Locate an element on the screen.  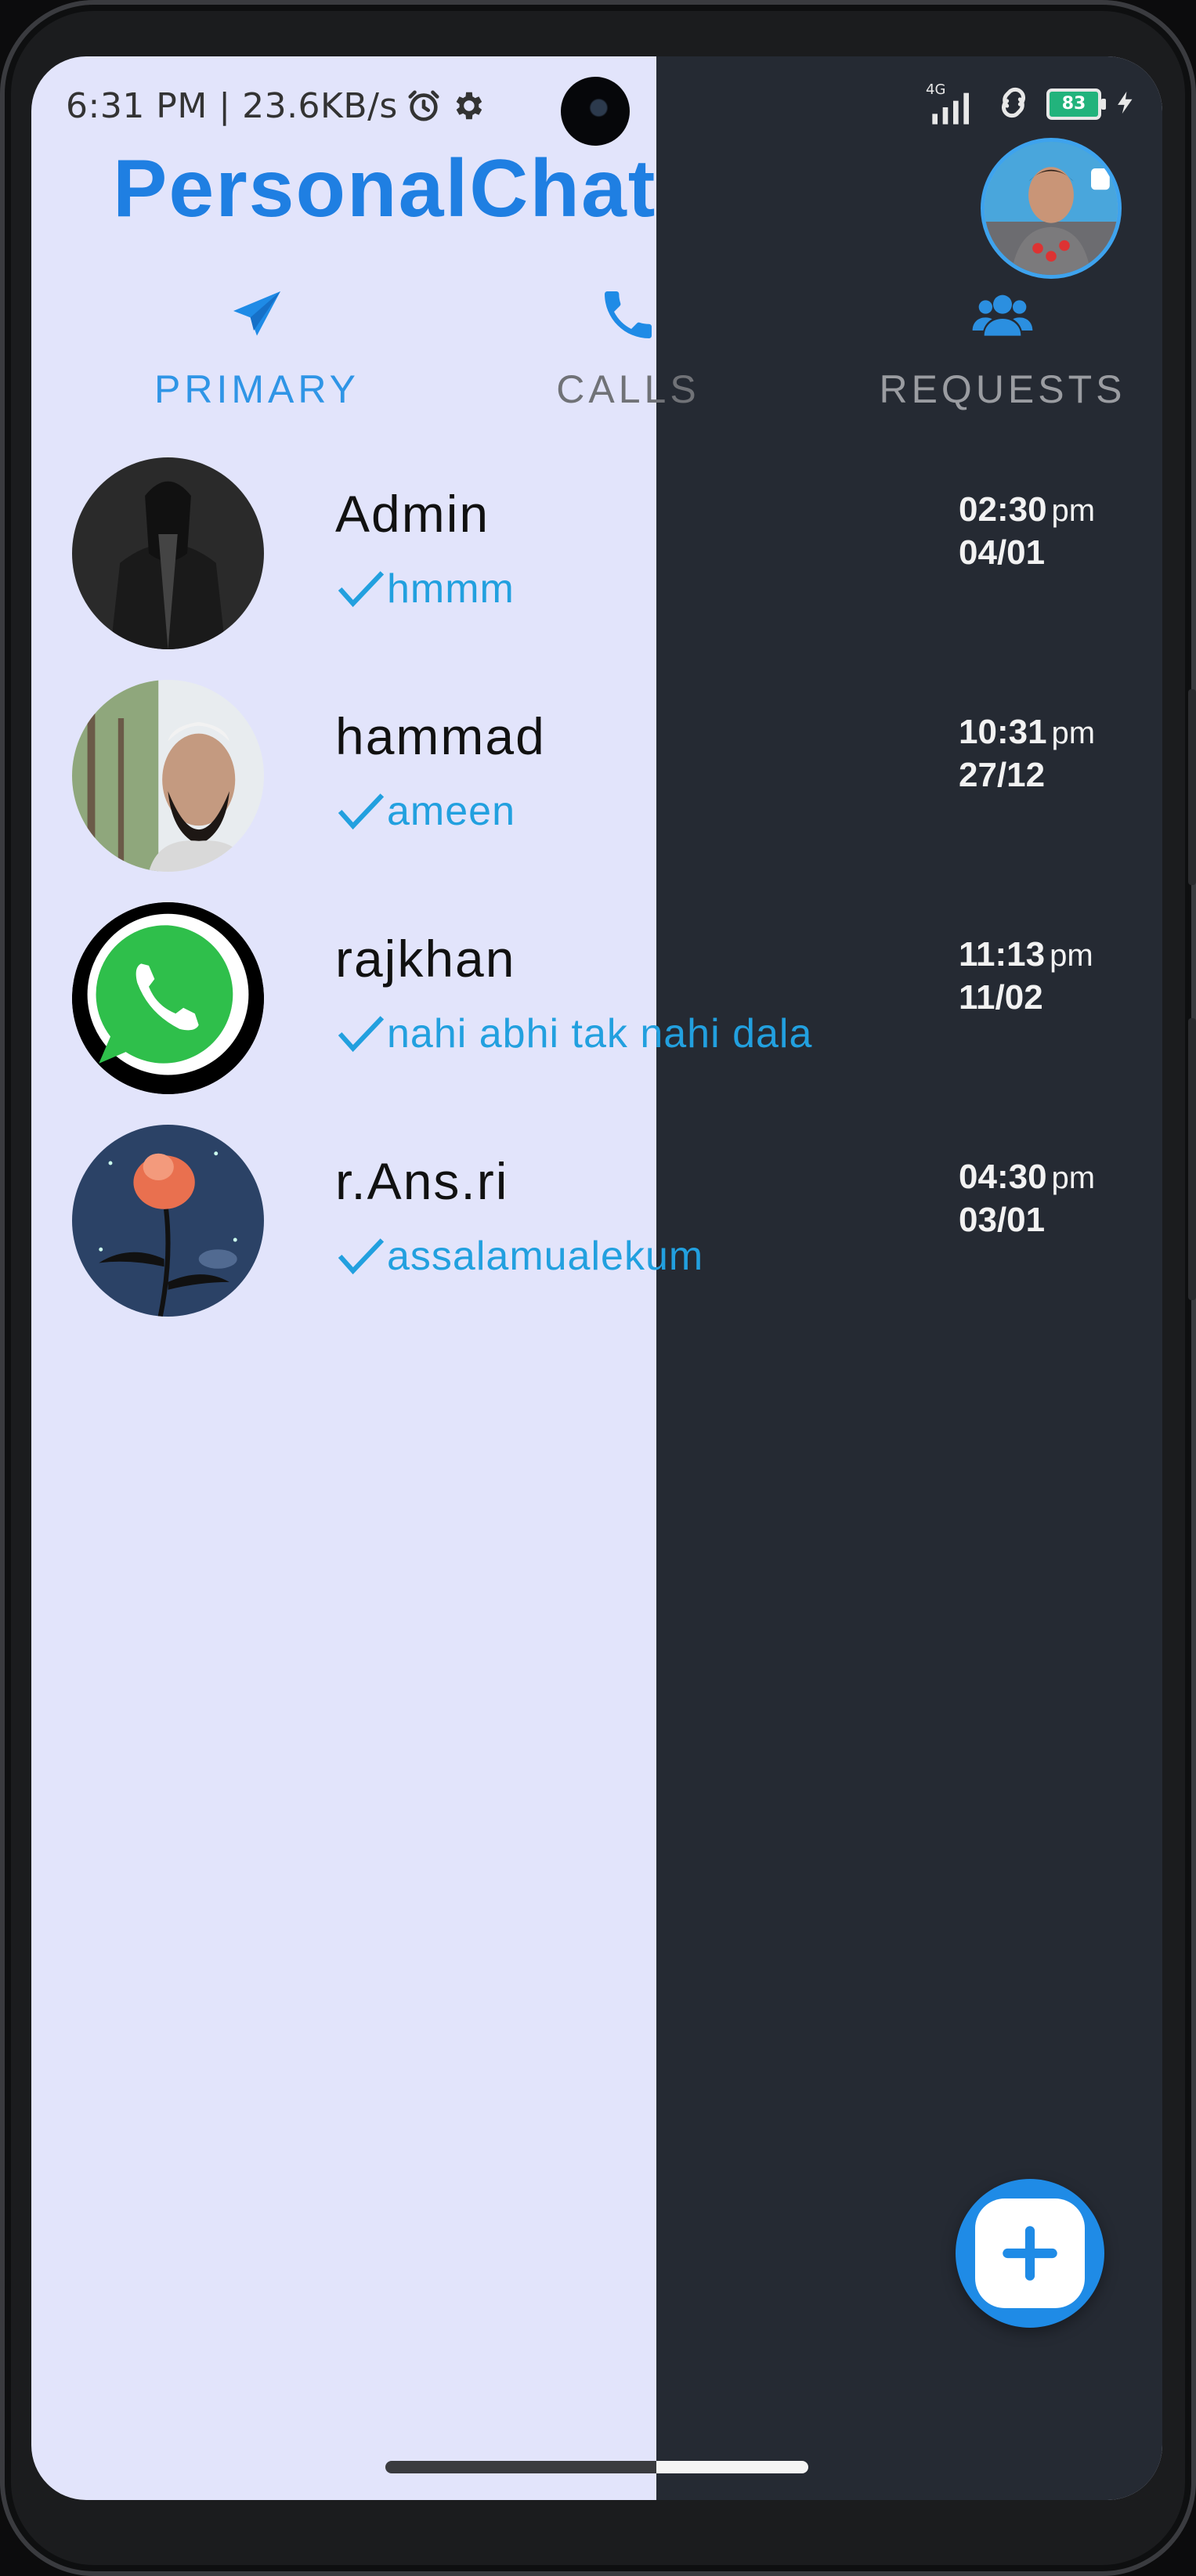
chat-row-ransri: r.Ans.ri assalamualekum 04:30 pm 03/01 is located at coordinates (596, 1223).